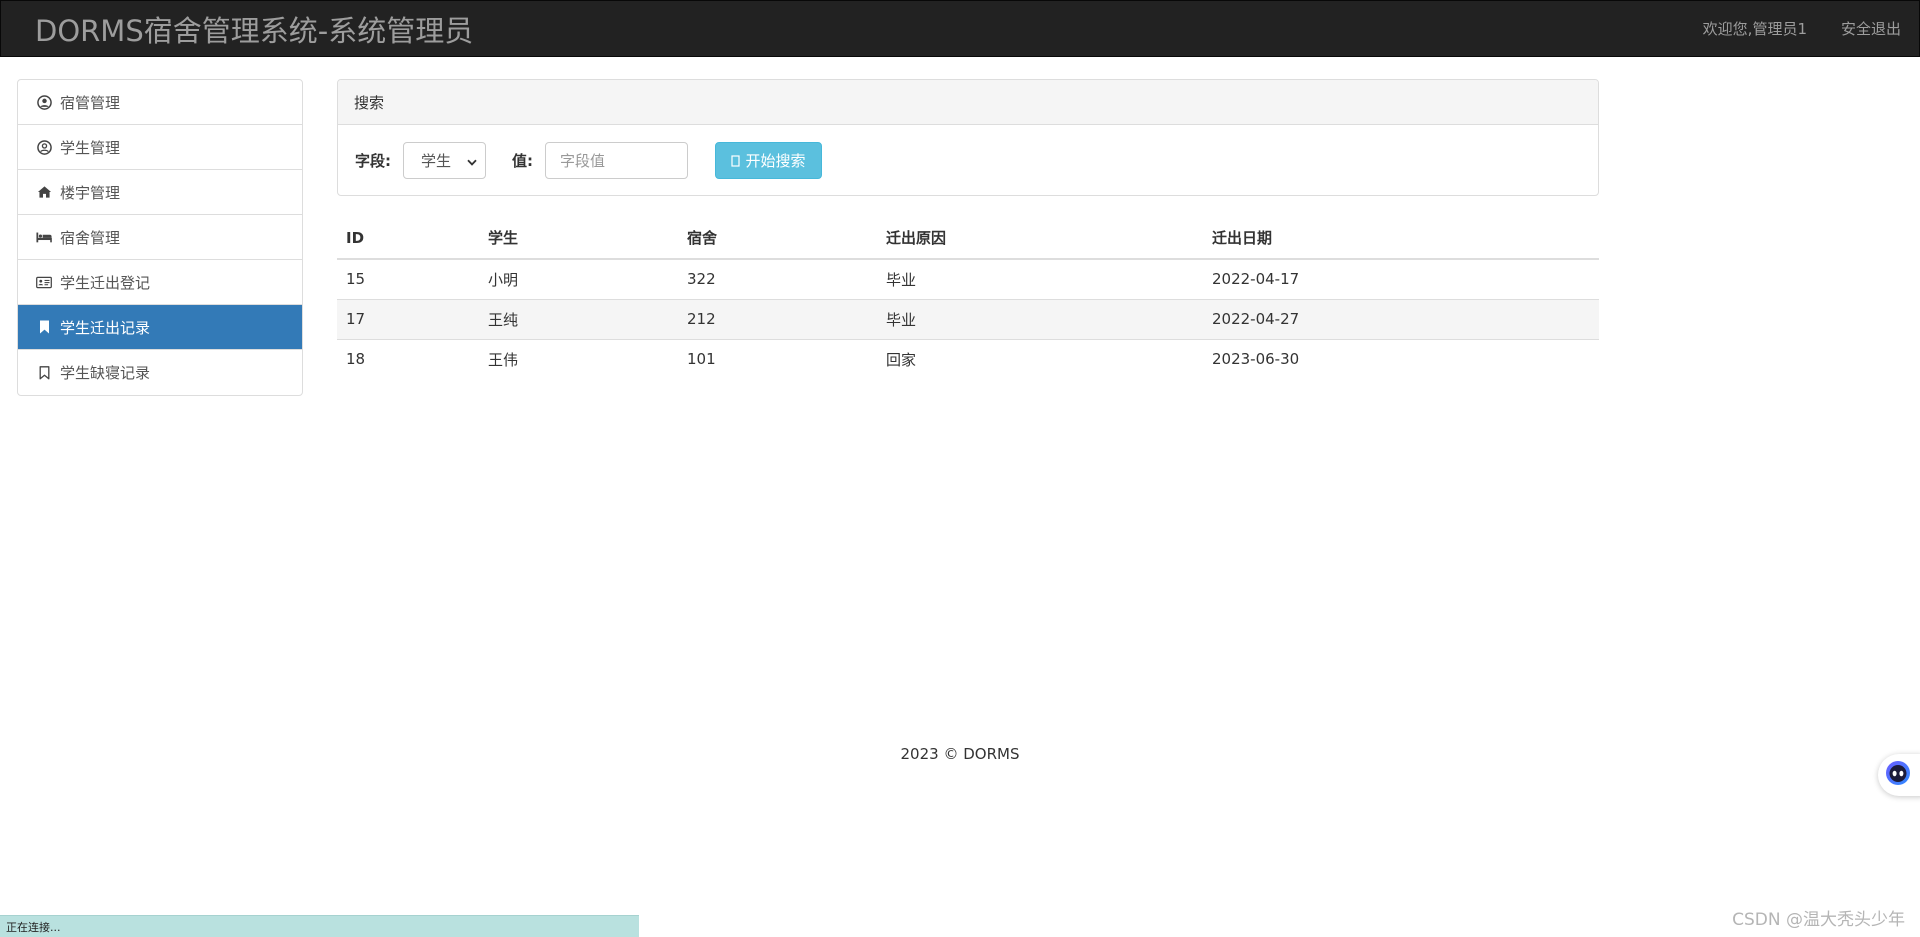 The width and height of the screenshot is (1920, 937). I want to click on cell-date: 2023-06-30, so click(1401, 358).